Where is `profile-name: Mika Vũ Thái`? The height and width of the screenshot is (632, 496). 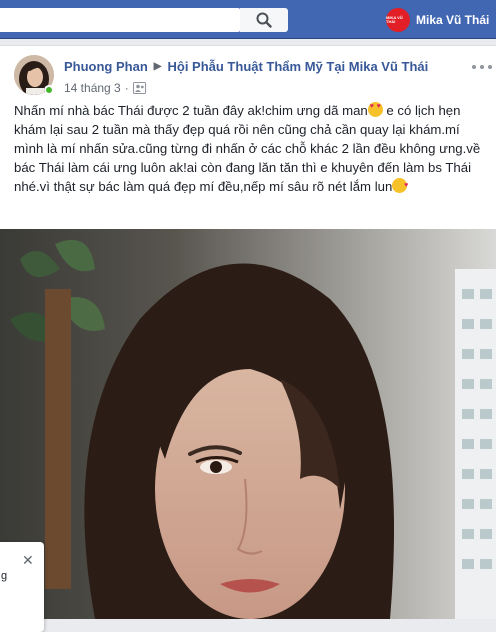
profile-name: Mika Vũ Thái is located at coordinates (452, 20).